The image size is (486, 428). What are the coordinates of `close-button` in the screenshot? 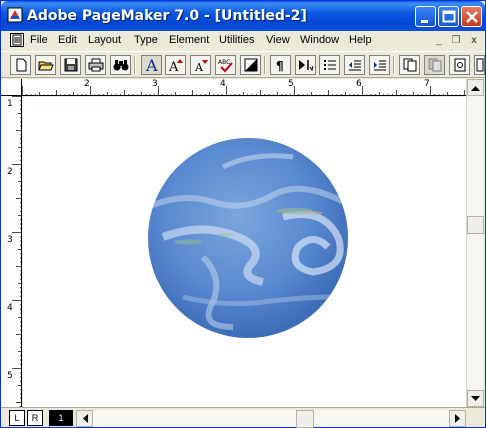 It's located at (471, 16).